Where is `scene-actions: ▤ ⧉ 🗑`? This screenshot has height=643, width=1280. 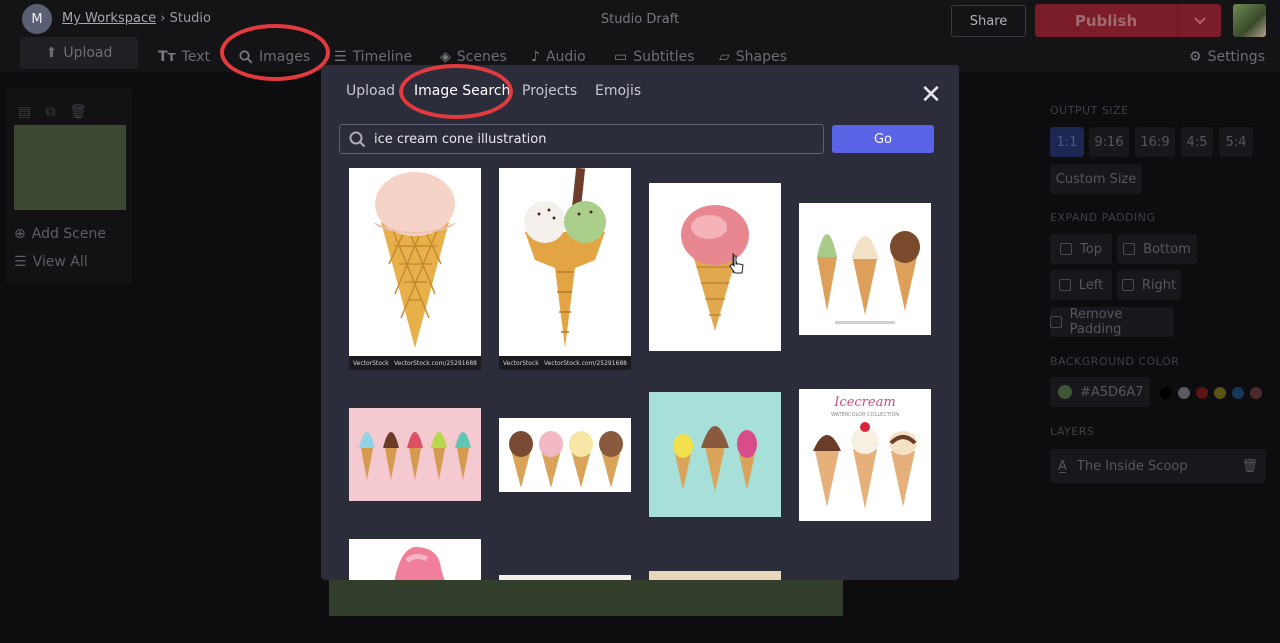
scene-actions: ▤ ⧉ 🗑 is located at coordinates (52, 112).